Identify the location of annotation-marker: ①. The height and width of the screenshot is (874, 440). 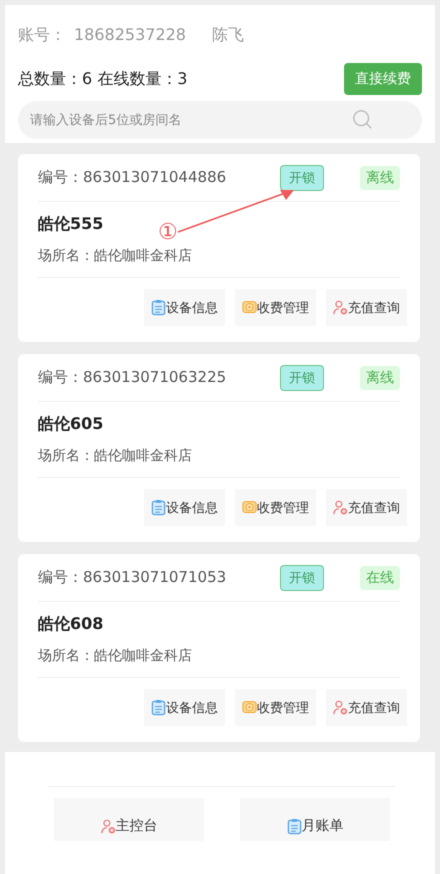
(168, 233).